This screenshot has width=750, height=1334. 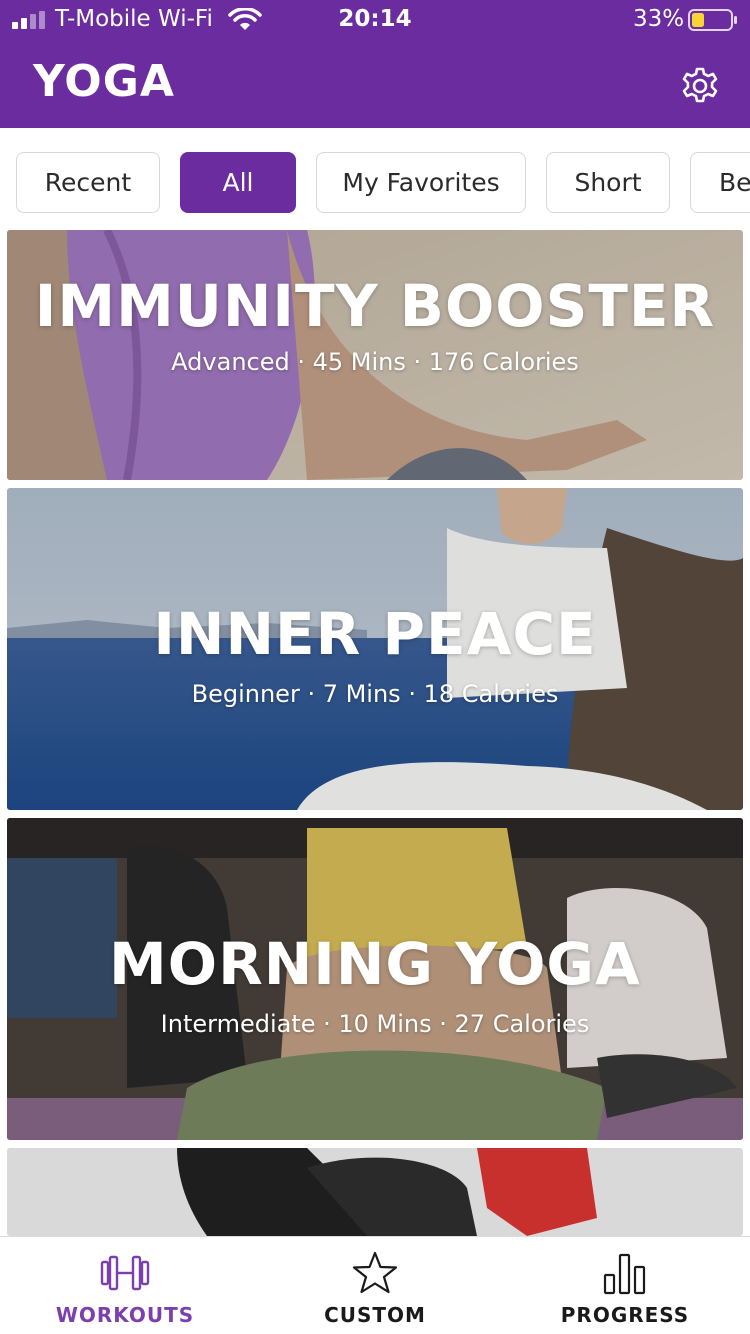 What do you see at coordinates (712, 20) in the screenshot?
I see `battery-icon` at bounding box center [712, 20].